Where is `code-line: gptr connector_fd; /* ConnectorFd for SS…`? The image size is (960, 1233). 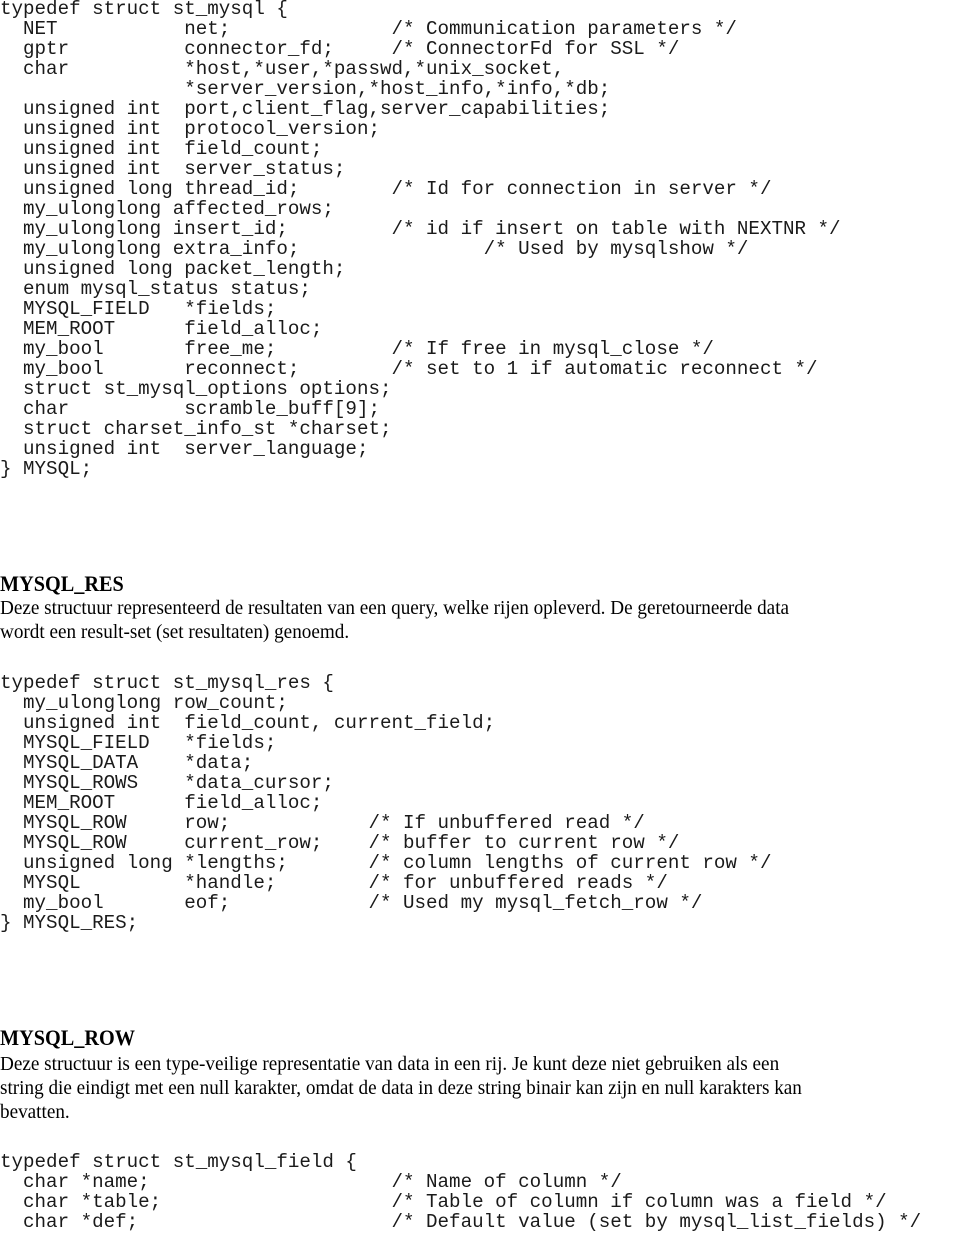 code-line: gptr connector_fd; /* ConnectorFd for SS… is located at coordinates (340, 49).